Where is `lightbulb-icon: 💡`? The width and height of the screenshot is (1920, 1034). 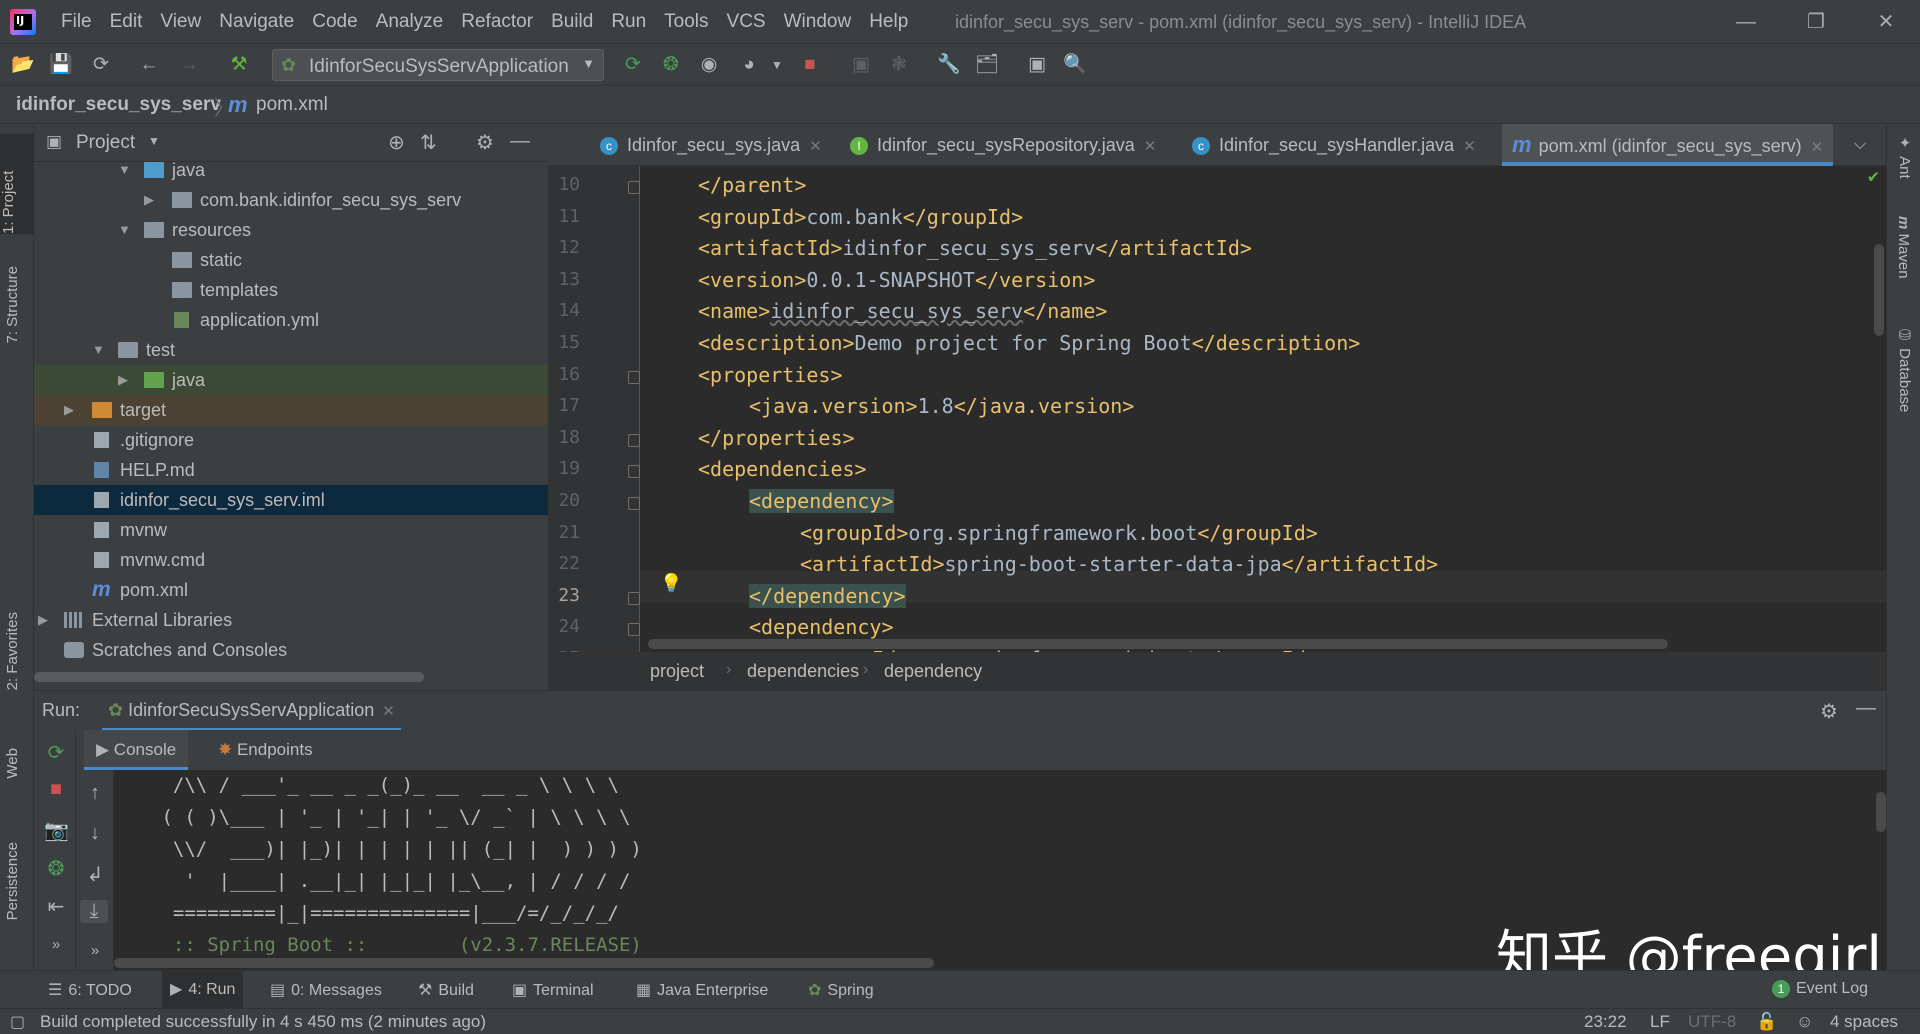 lightbulb-icon: 💡 is located at coordinates (671, 583).